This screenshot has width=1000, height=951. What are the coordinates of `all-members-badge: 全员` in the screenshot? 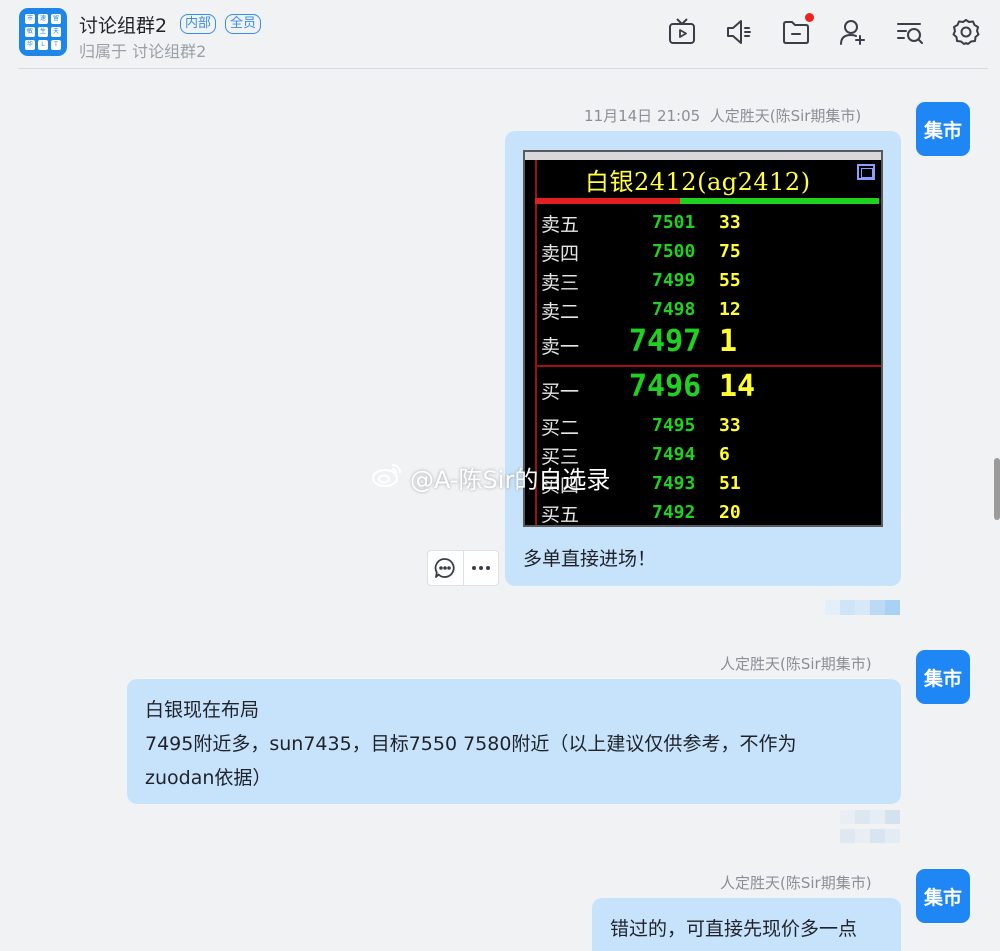 It's located at (243, 24).